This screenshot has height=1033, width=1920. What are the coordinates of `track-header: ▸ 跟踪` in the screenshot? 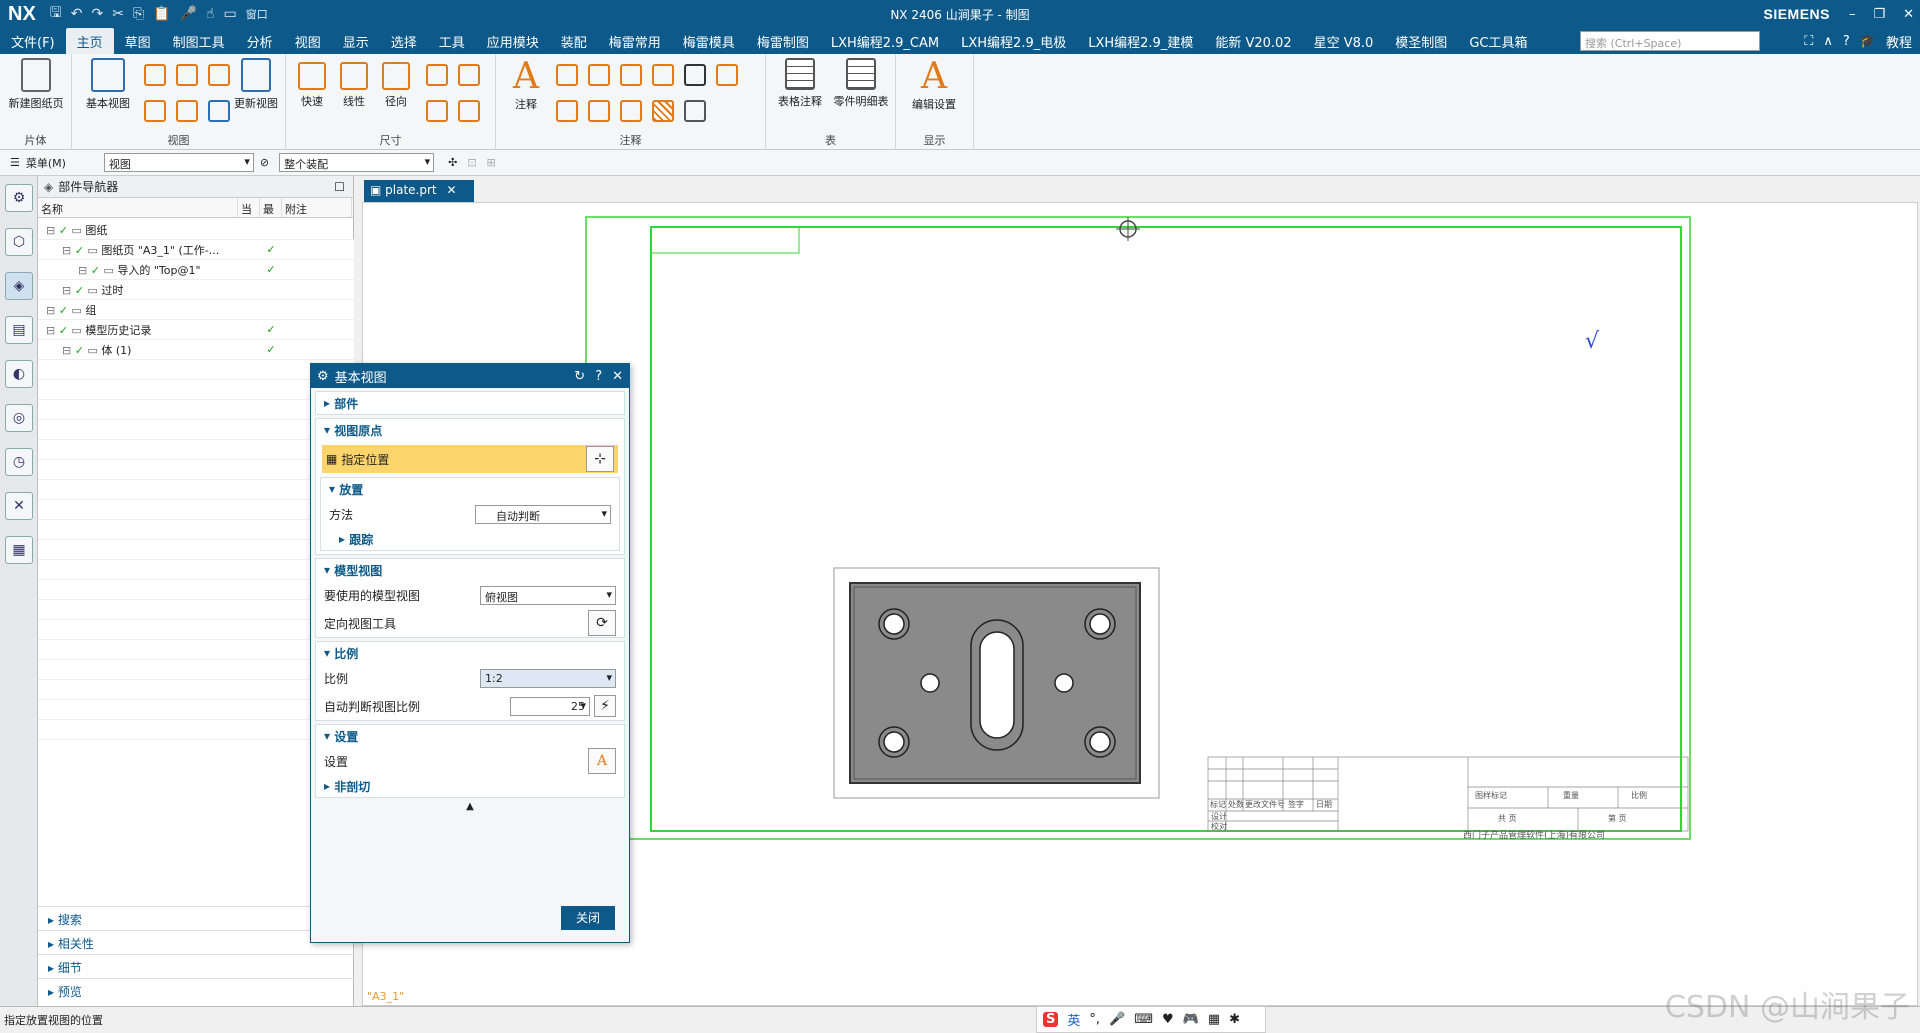 It's located at (470, 539).